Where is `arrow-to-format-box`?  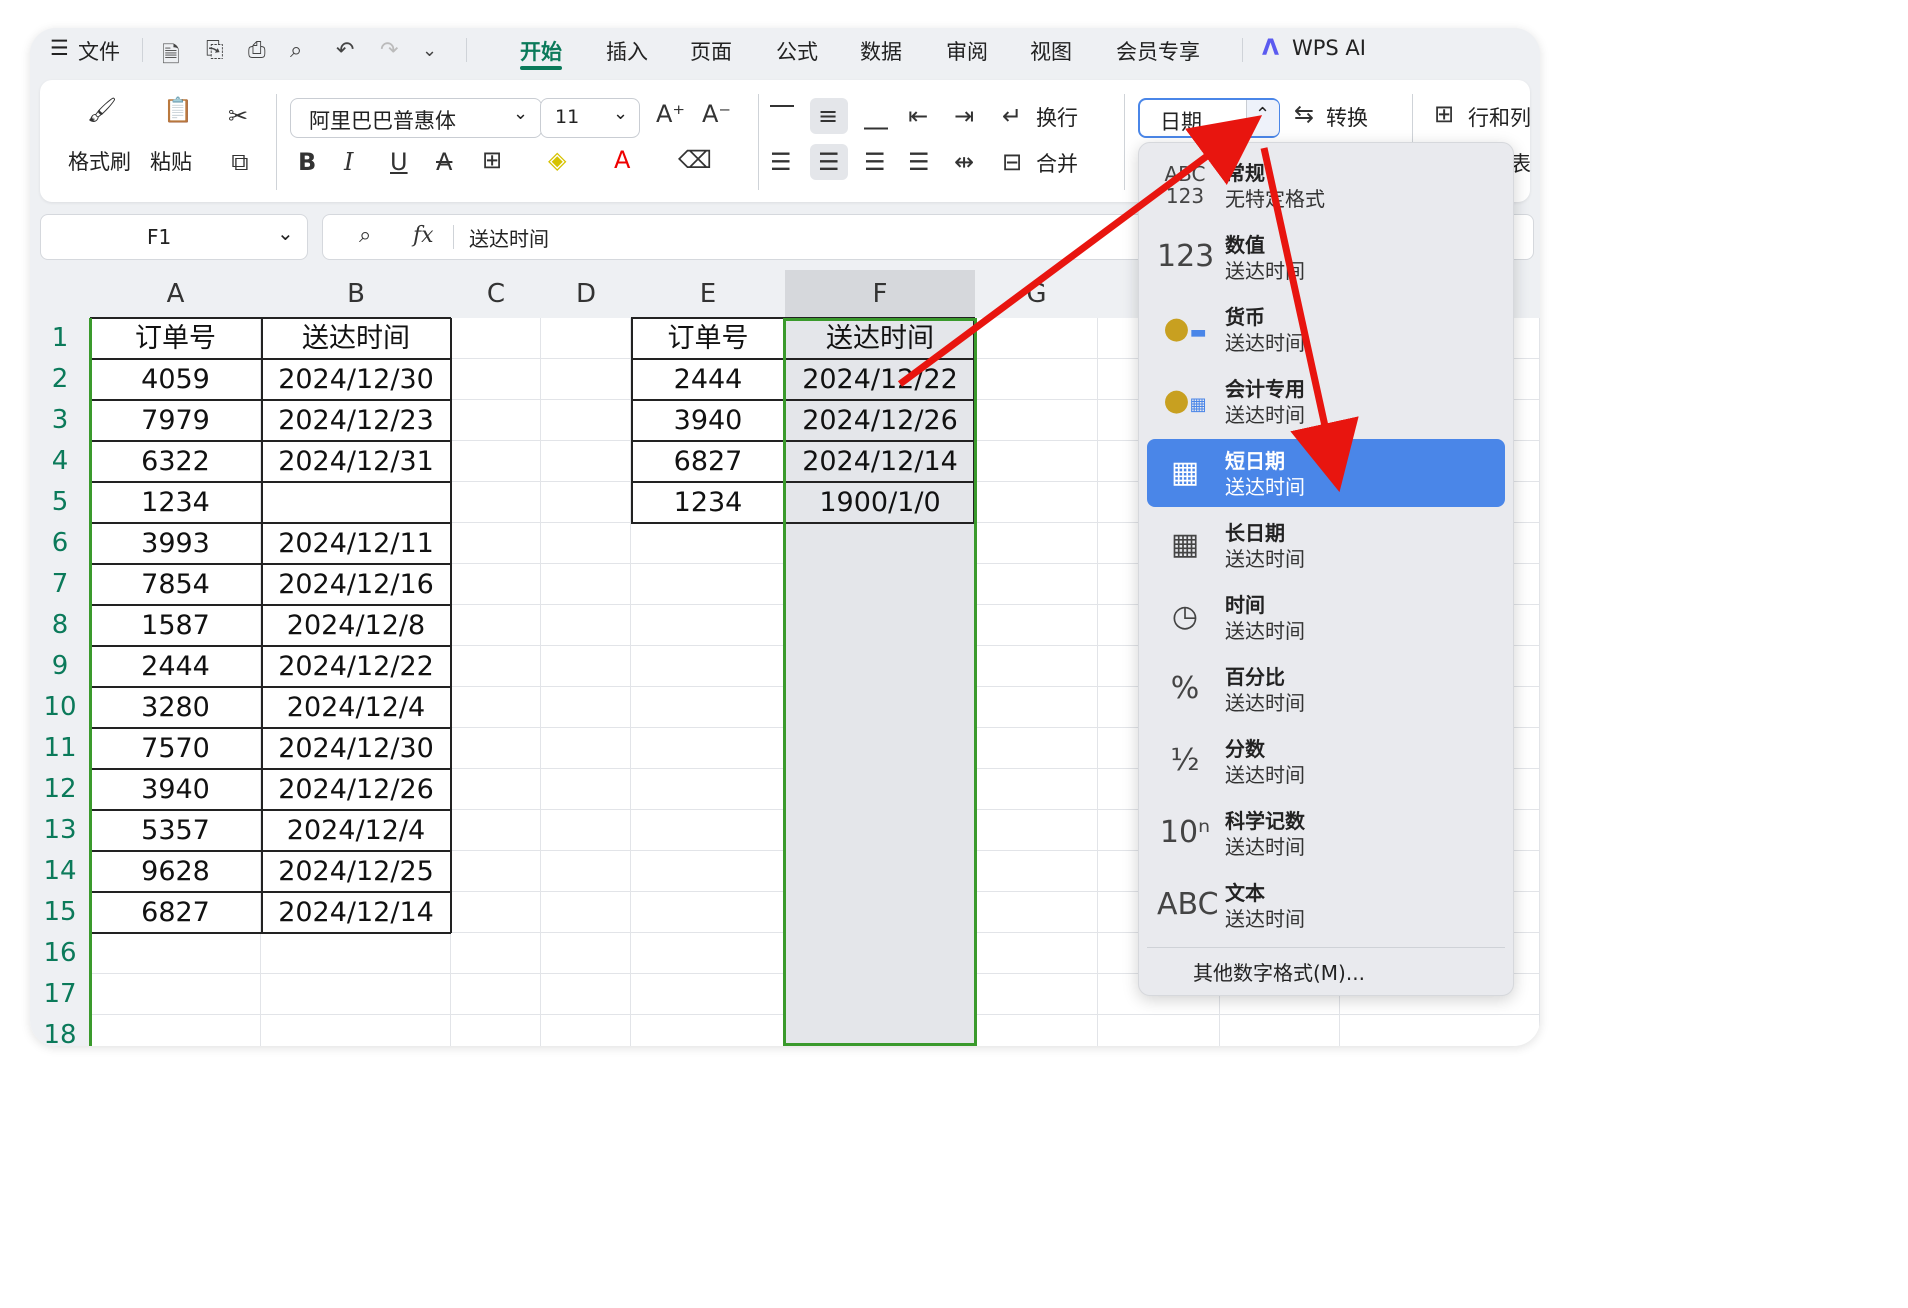 arrow-to-format-box is located at coordinates (1080, 251).